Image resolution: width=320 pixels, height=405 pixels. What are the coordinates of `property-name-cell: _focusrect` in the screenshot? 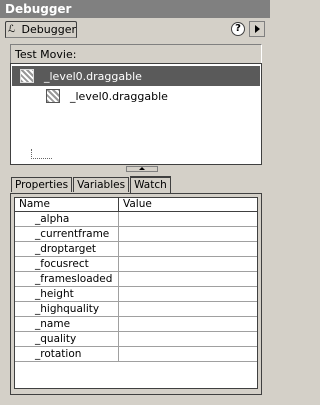 It's located at (67, 264).